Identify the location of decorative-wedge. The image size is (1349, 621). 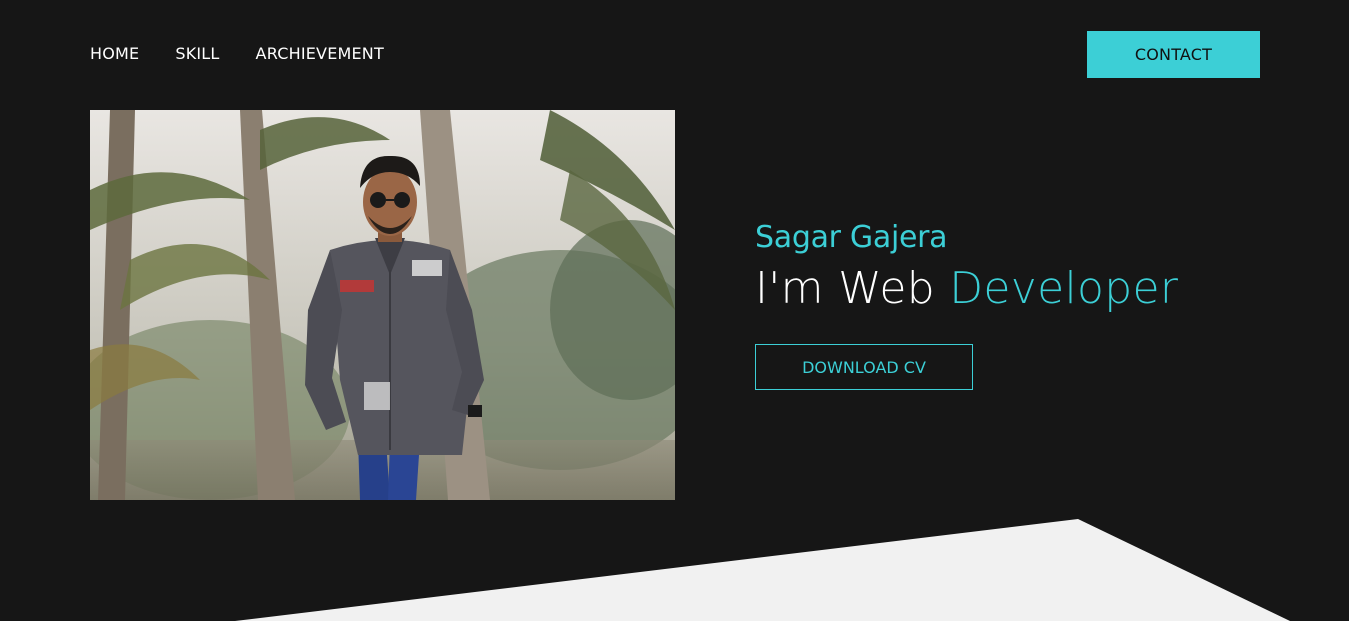
(762, 570).